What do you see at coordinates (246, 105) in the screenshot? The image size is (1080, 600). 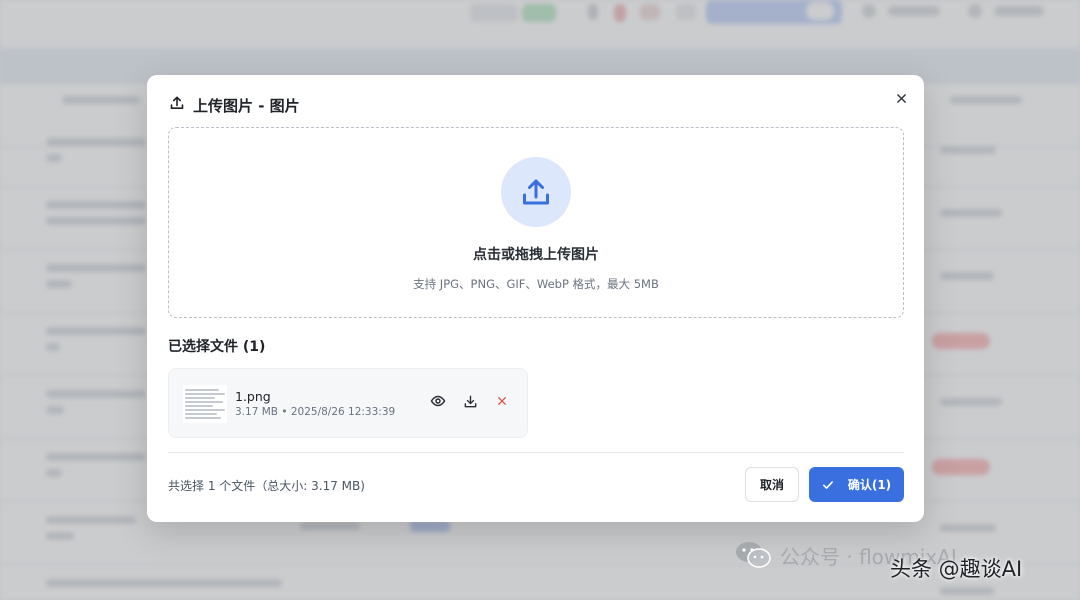 I see `dialog-title: 上传图片 - 图片` at bounding box center [246, 105].